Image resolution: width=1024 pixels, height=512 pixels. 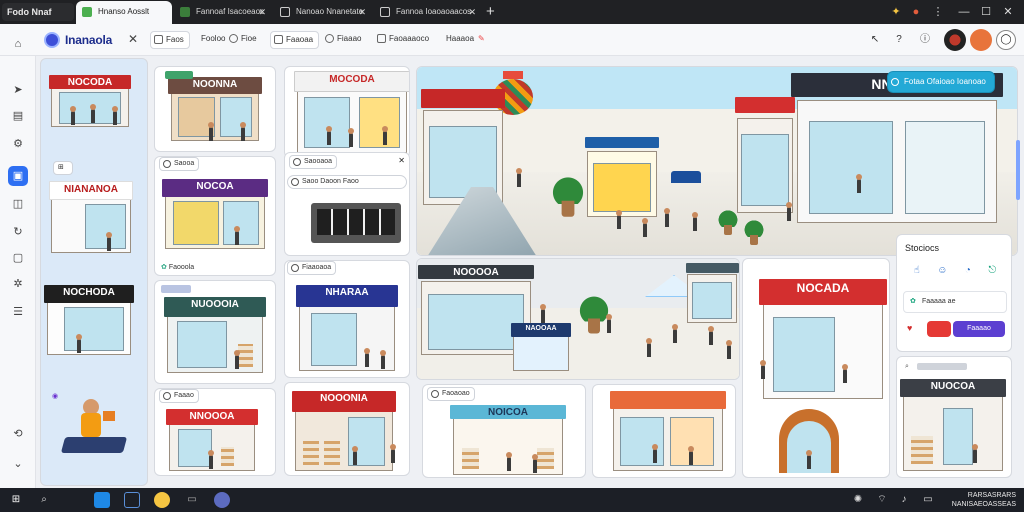 I want to click on store-thumbnail, so click(x=668, y=431).